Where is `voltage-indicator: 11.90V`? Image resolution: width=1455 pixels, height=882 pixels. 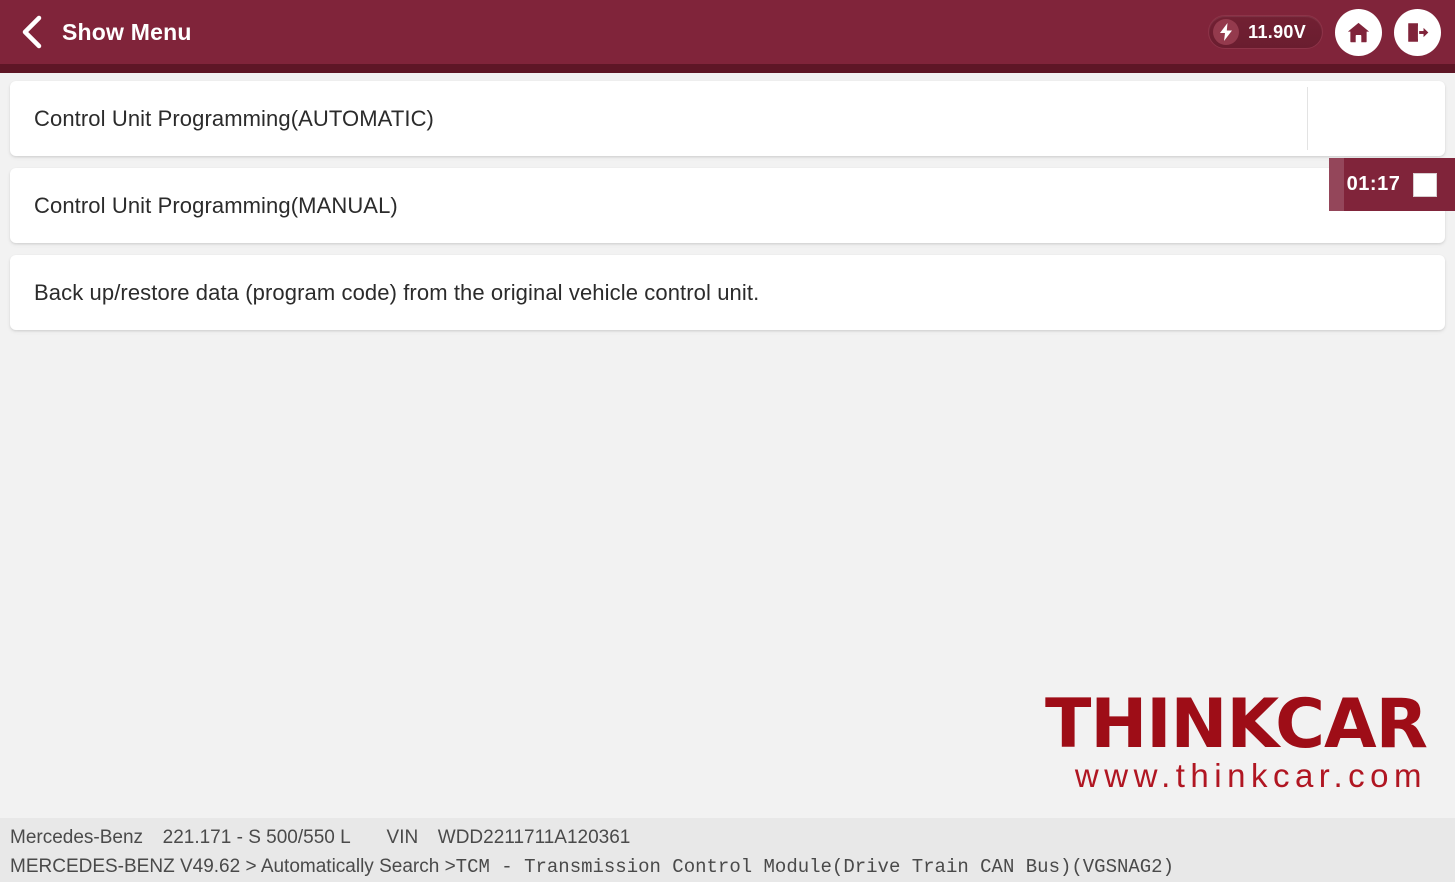
voltage-indicator: 11.90V is located at coordinates (1265, 32).